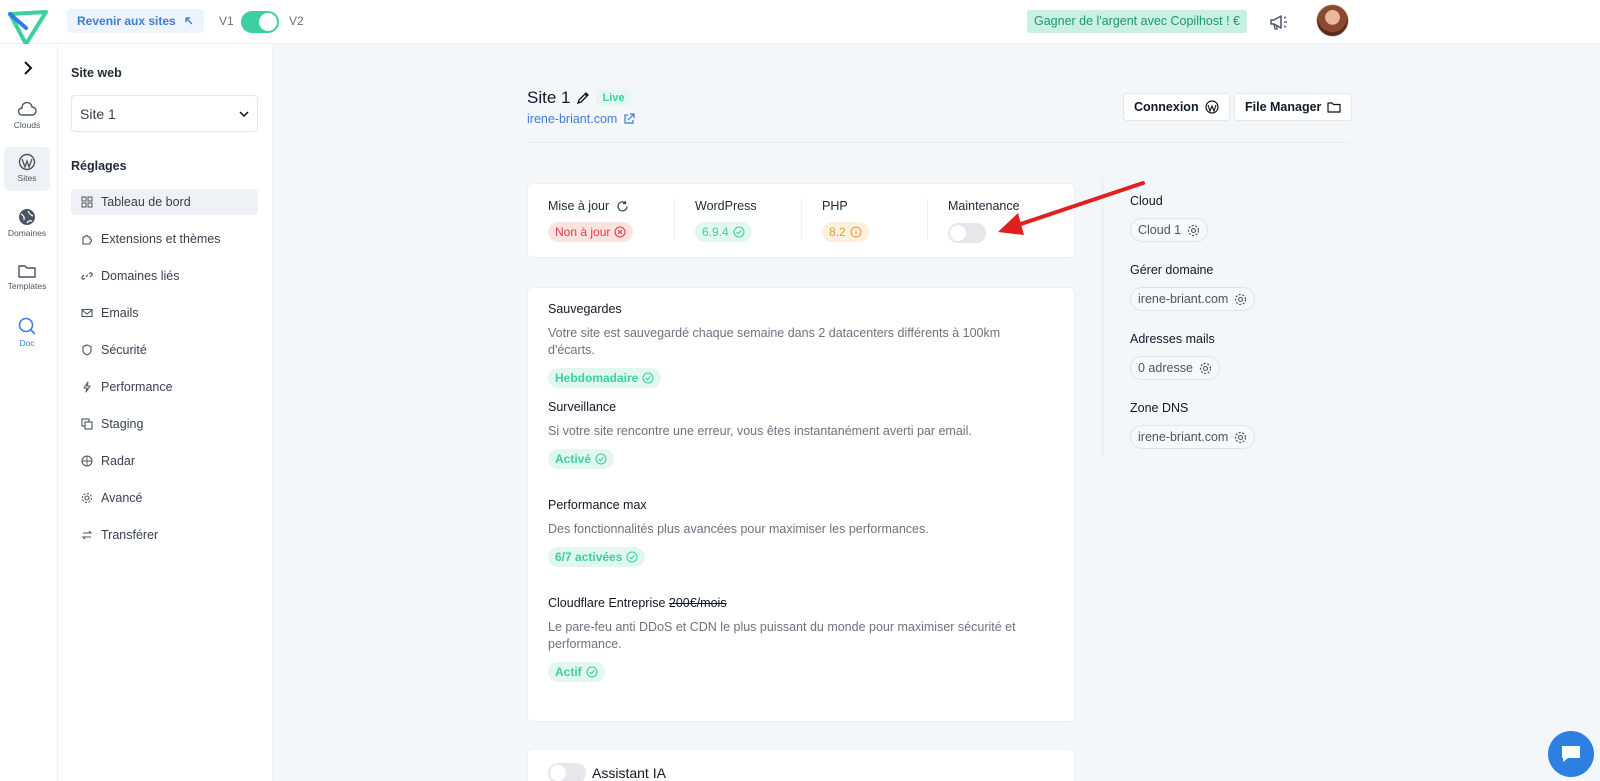 This screenshot has width=1600, height=781. Describe the element at coordinates (579, 206) in the screenshot. I see `update-label: Mise à jour` at that location.